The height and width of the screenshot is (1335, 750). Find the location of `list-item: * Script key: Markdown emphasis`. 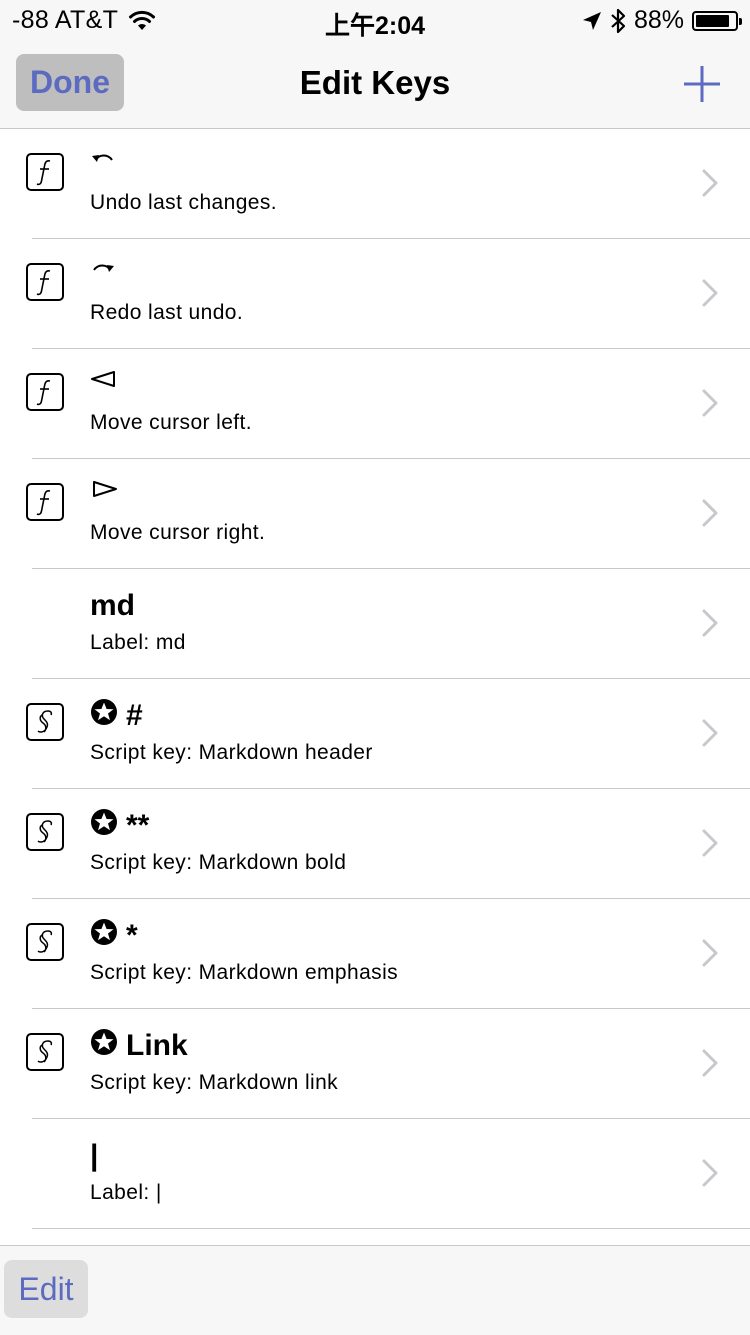

list-item: * Script key: Markdown emphasis is located at coordinates (388, 954).